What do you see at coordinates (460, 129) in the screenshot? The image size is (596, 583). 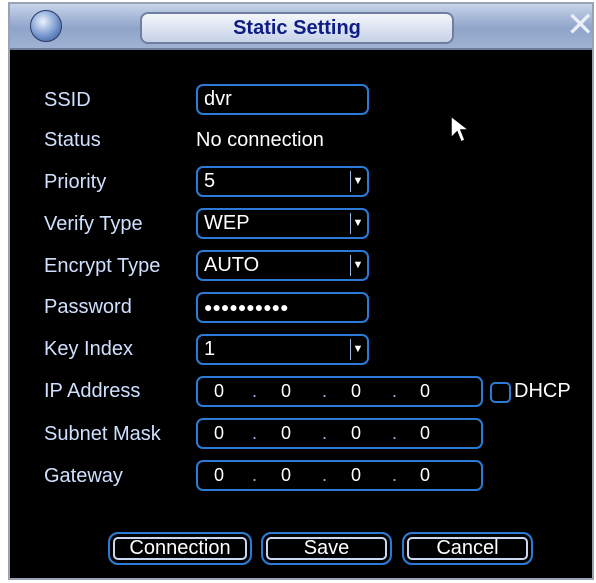 I see `mouse-pointer-icon` at bounding box center [460, 129].